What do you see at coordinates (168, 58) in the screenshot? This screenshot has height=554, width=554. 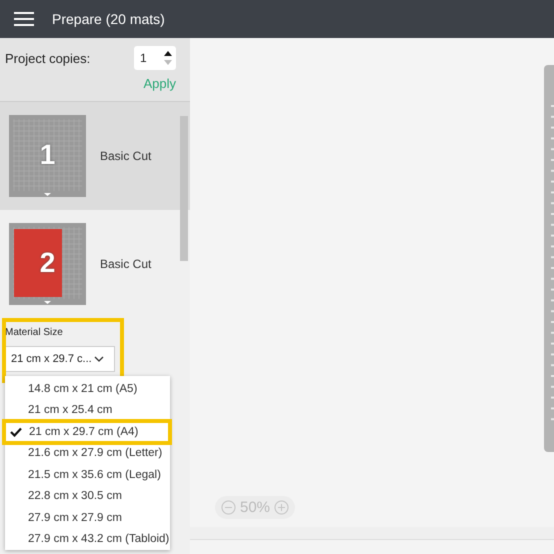 I see `stepper-icon` at bounding box center [168, 58].